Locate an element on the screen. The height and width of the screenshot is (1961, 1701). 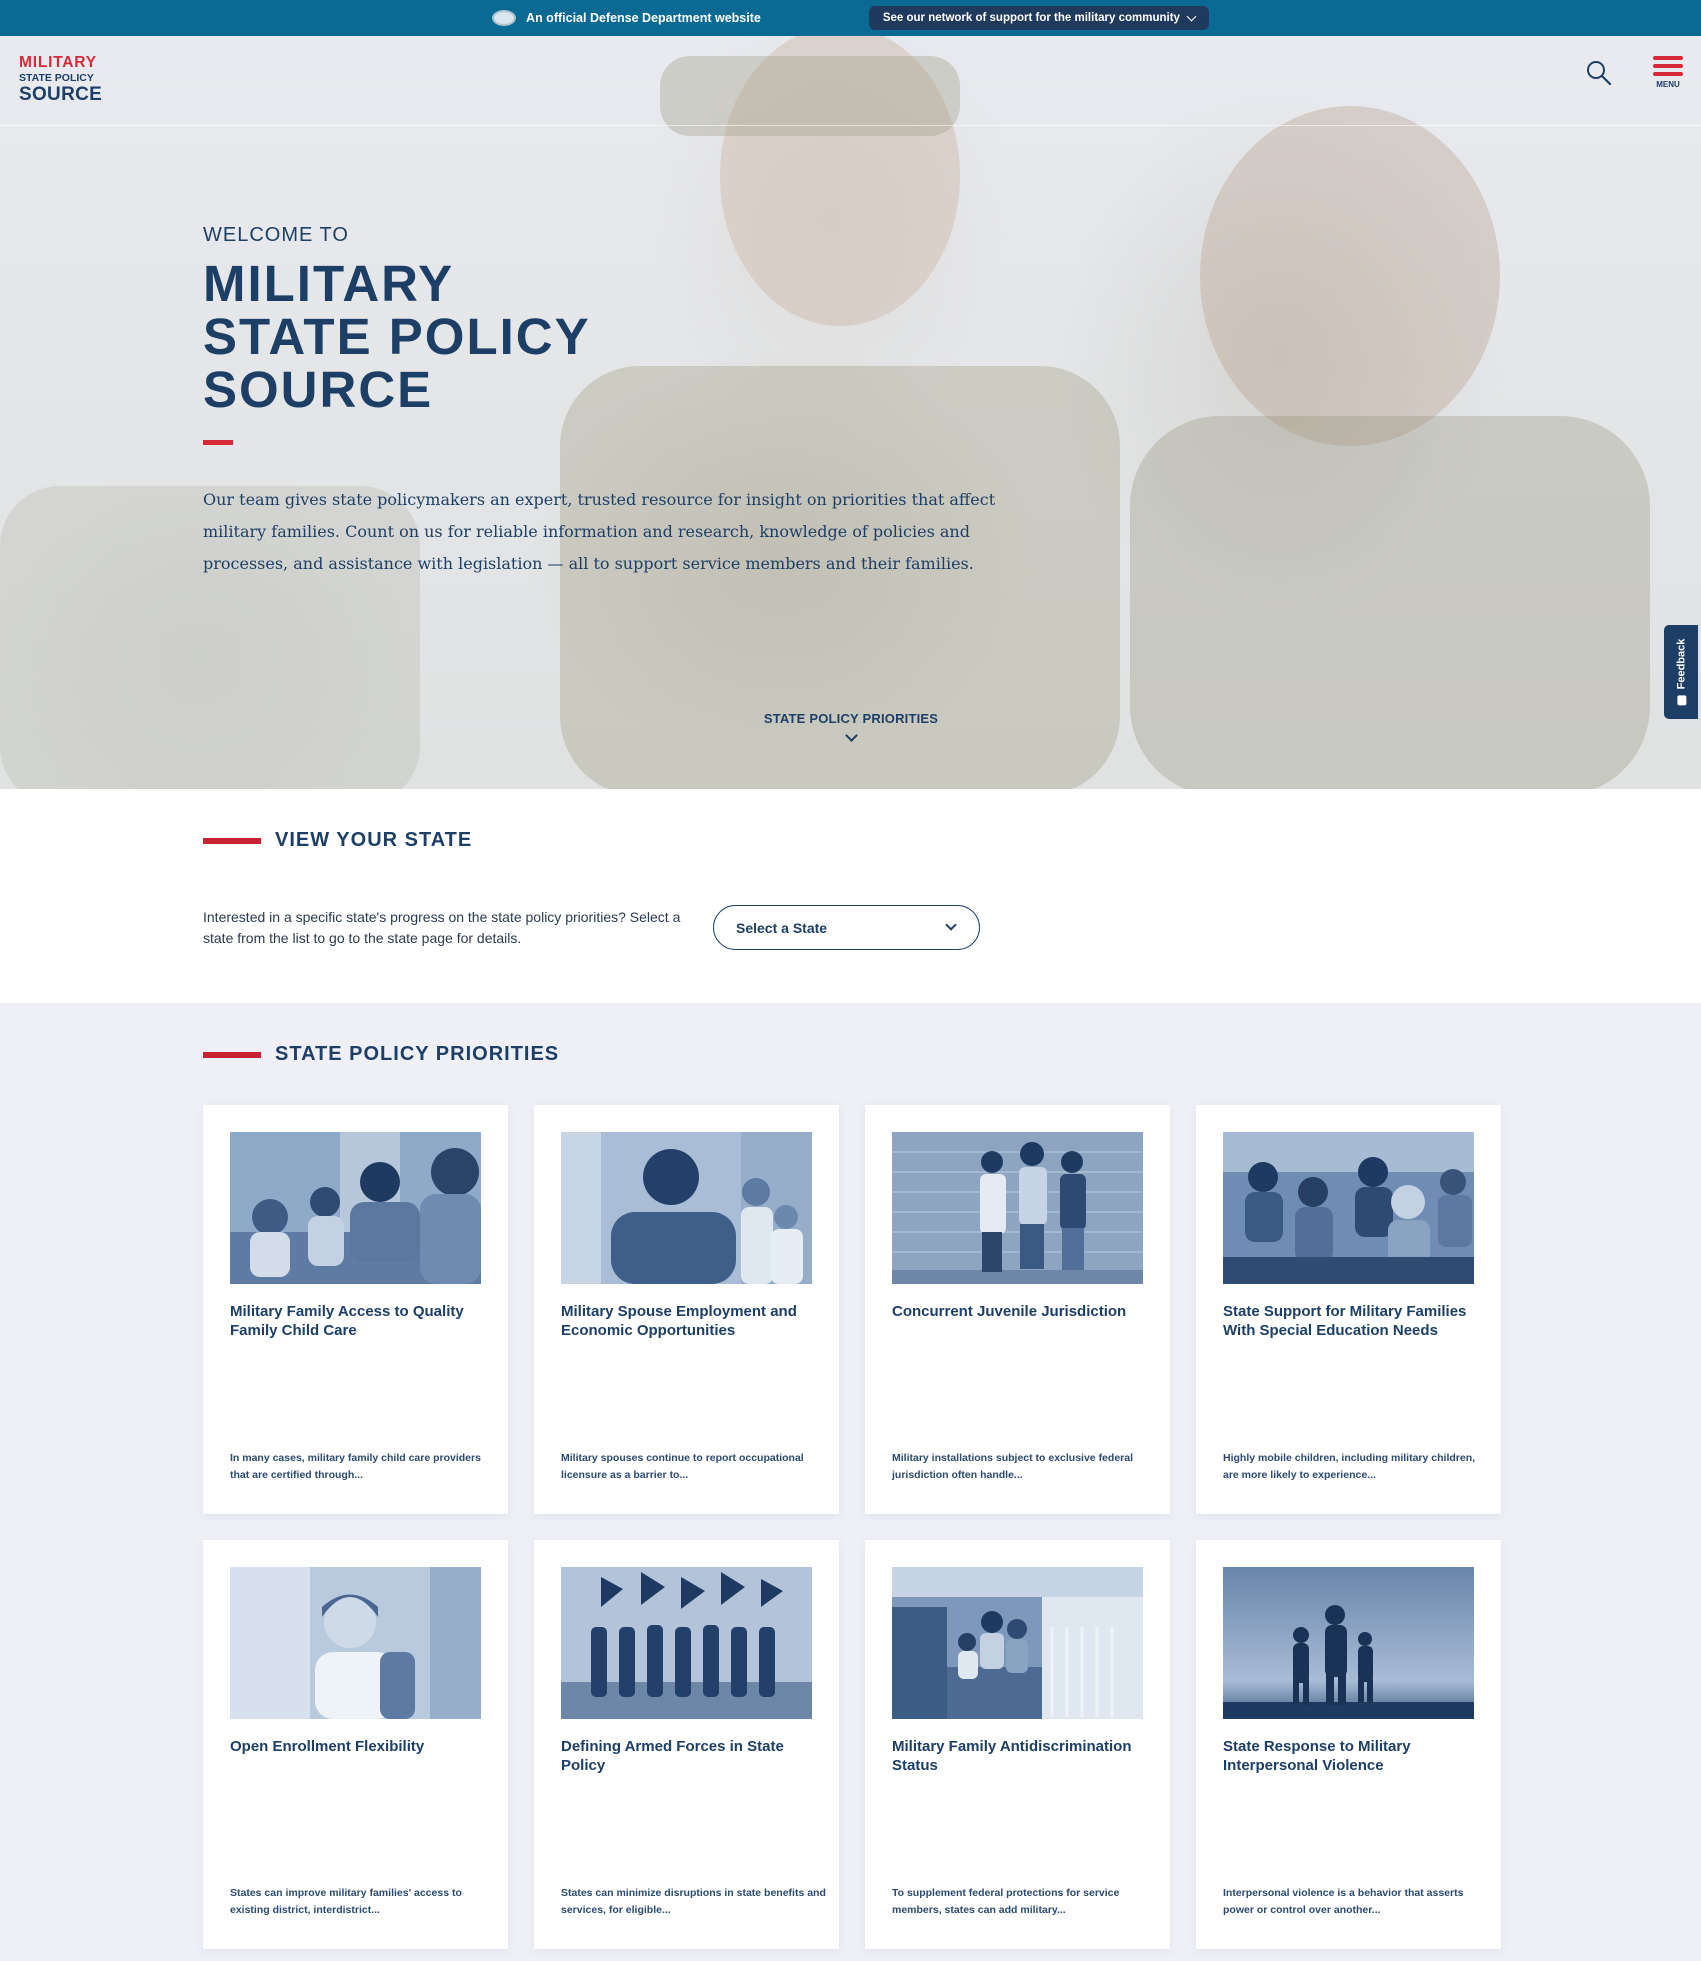
feedback-label: Feedback is located at coordinates (1681, 664).